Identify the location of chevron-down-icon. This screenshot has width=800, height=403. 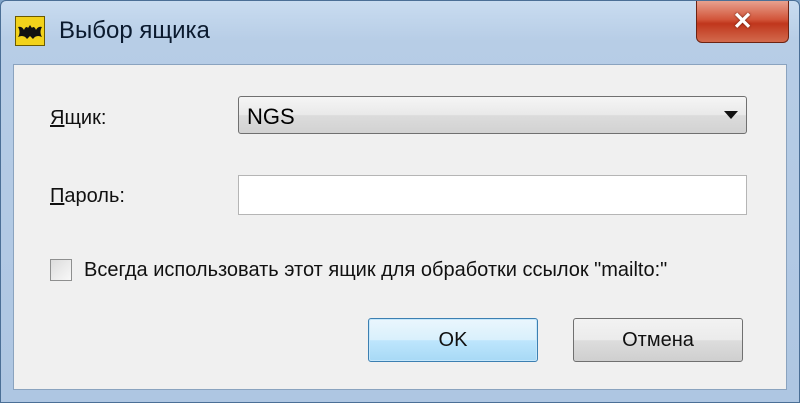
(731, 115).